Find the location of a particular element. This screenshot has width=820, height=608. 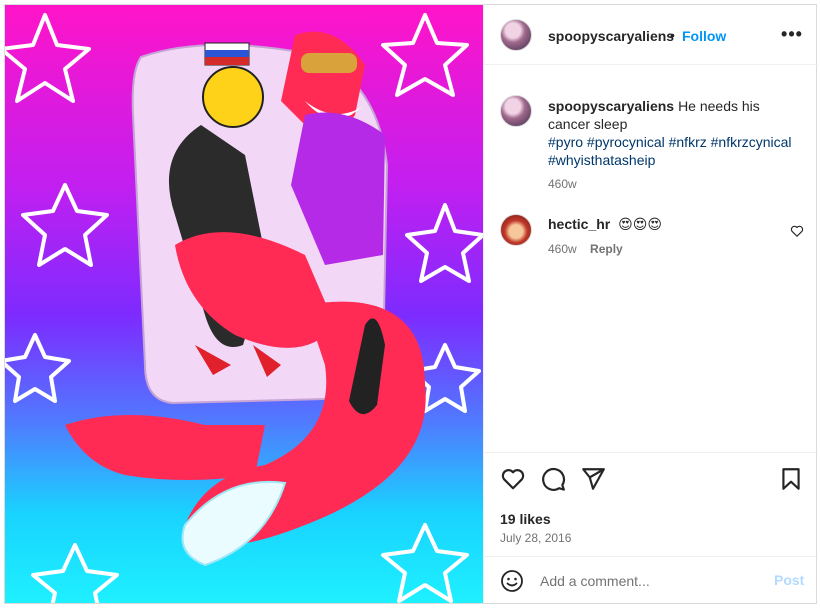

post-header: spoopyscaryaliens • Follow ••• is located at coordinates (651, 35).